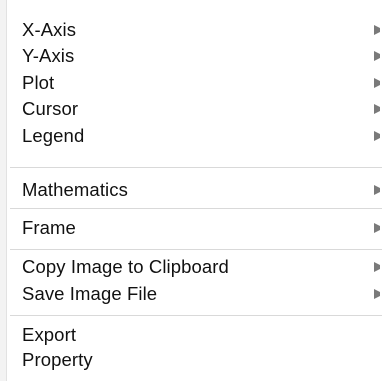  What do you see at coordinates (202, 360) in the screenshot?
I see `menu-item-property: Property` at bounding box center [202, 360].